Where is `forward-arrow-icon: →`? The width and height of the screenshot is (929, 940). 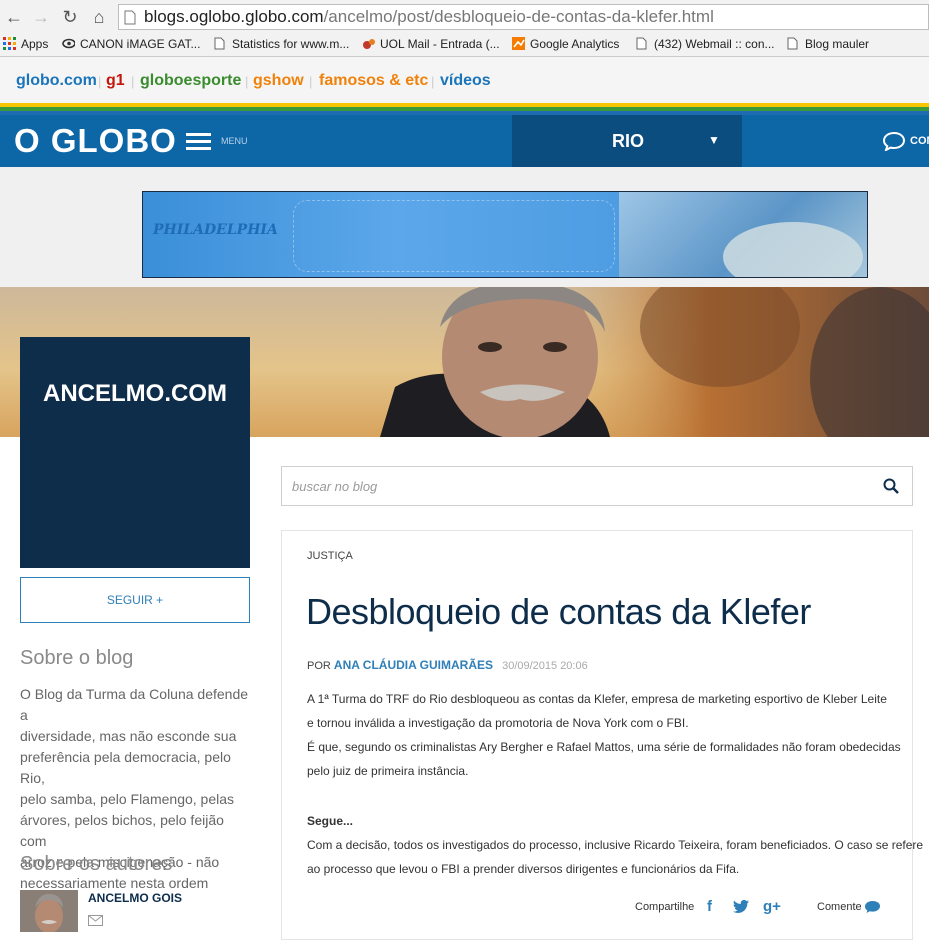
forward-arrow-icon: → is located at coordinates (41, 17).